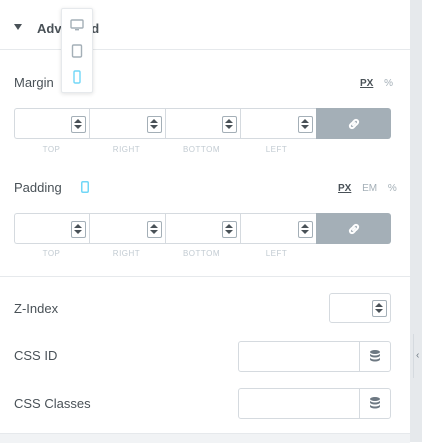 The image size is (422, 443). I want to click on margin-left-input, so click(278, 123).